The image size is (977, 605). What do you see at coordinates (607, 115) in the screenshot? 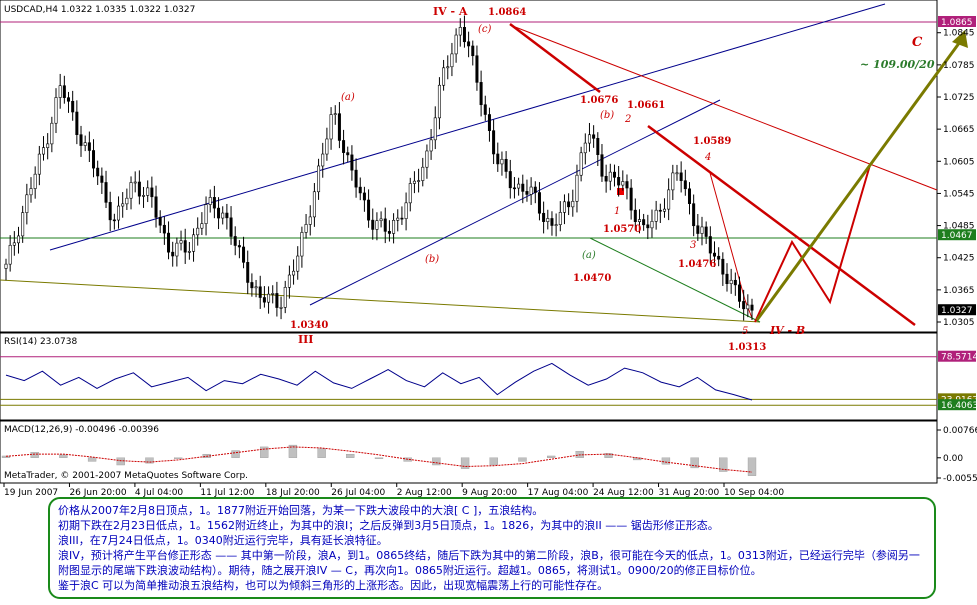
I see `label-b-1: (b)` at bounding box center [607, 115].